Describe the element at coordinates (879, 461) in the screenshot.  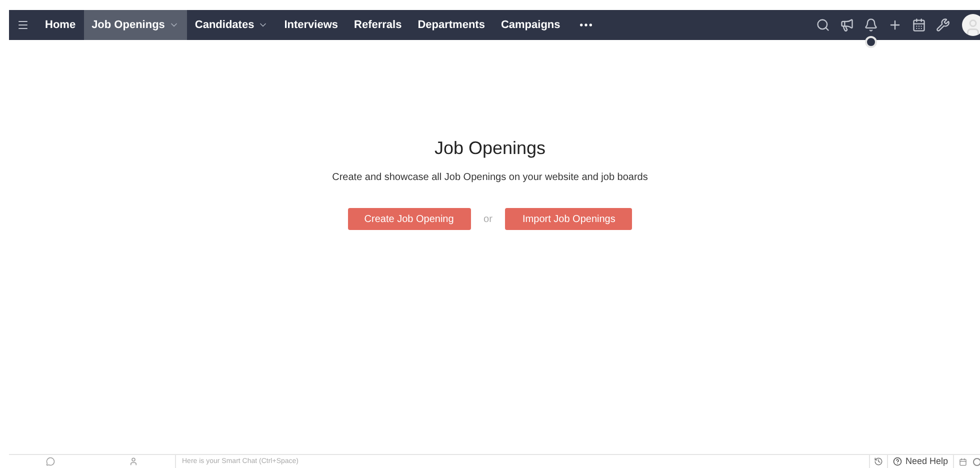
I see `history-icon` at that location.